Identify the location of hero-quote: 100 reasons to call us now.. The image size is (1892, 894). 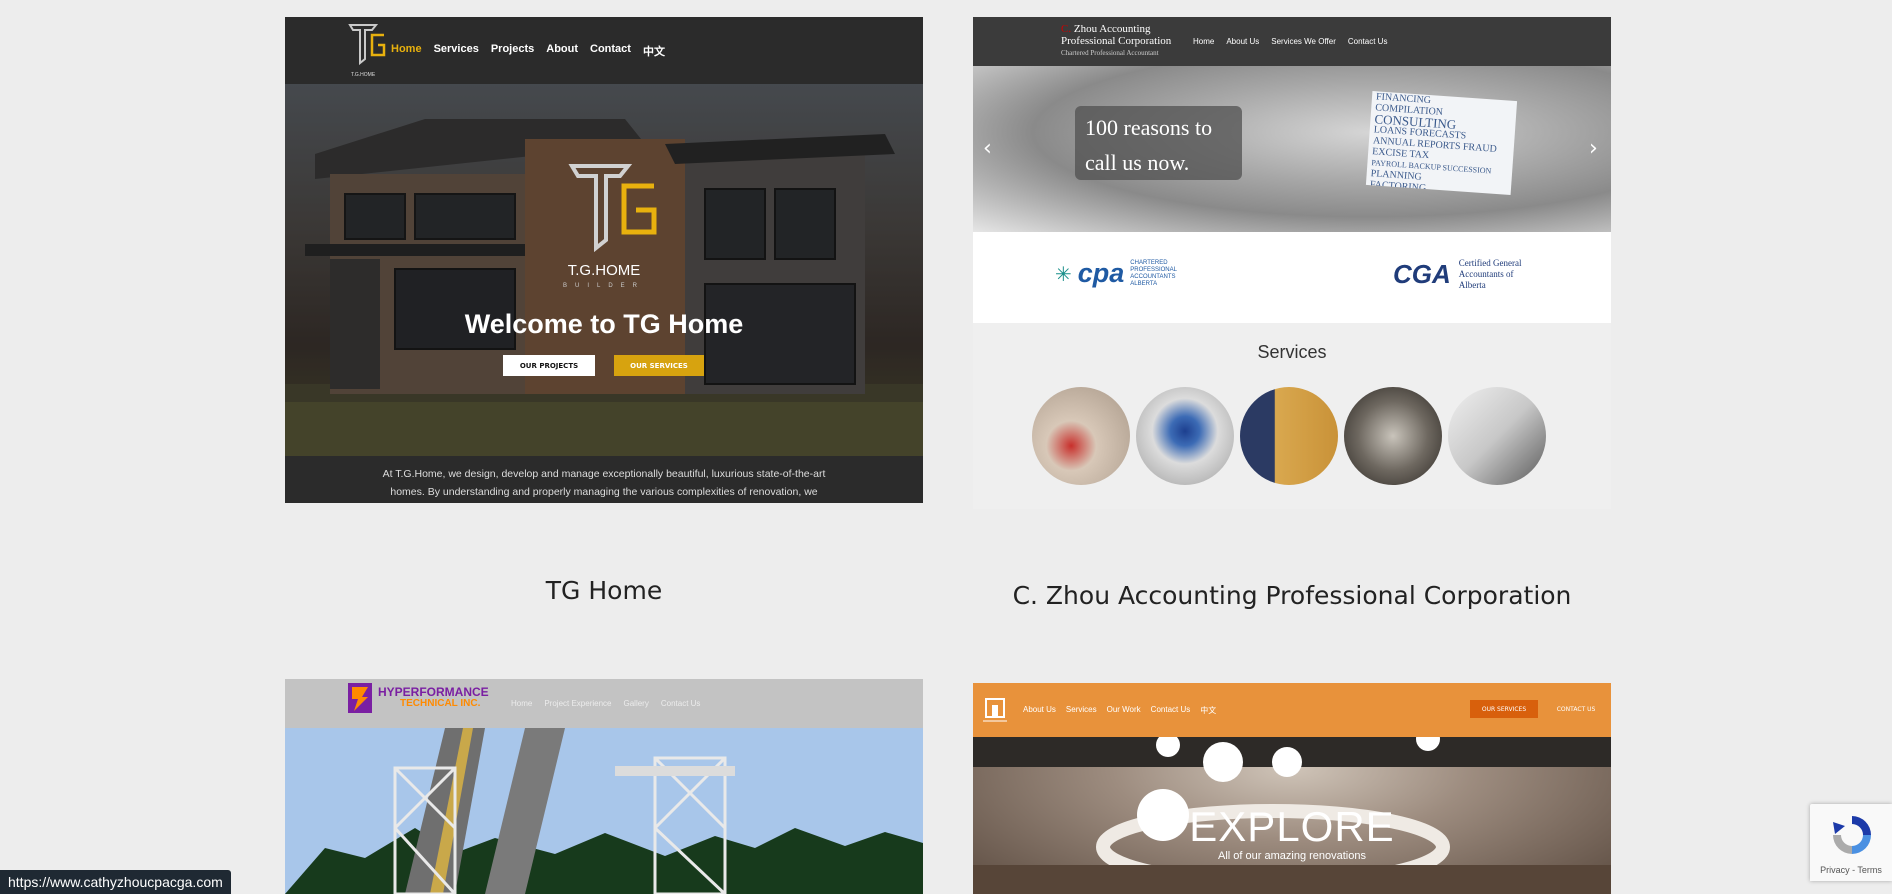
(1158, 143).